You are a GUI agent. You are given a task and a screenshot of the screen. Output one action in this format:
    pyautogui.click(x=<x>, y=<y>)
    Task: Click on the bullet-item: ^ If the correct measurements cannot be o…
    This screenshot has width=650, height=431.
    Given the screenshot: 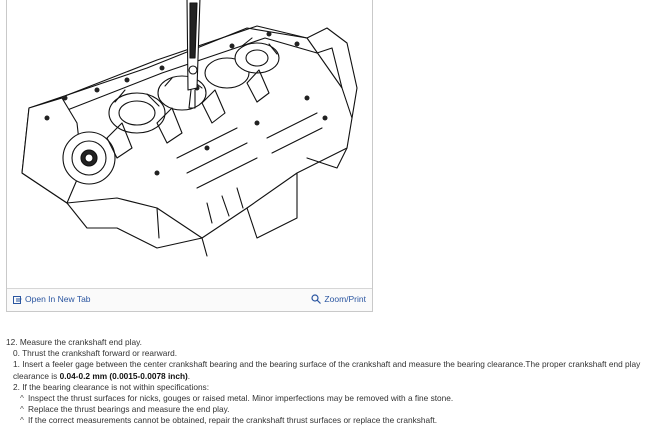 What is the action you would take?
    pyautogui.click(x=324, y=420)
    